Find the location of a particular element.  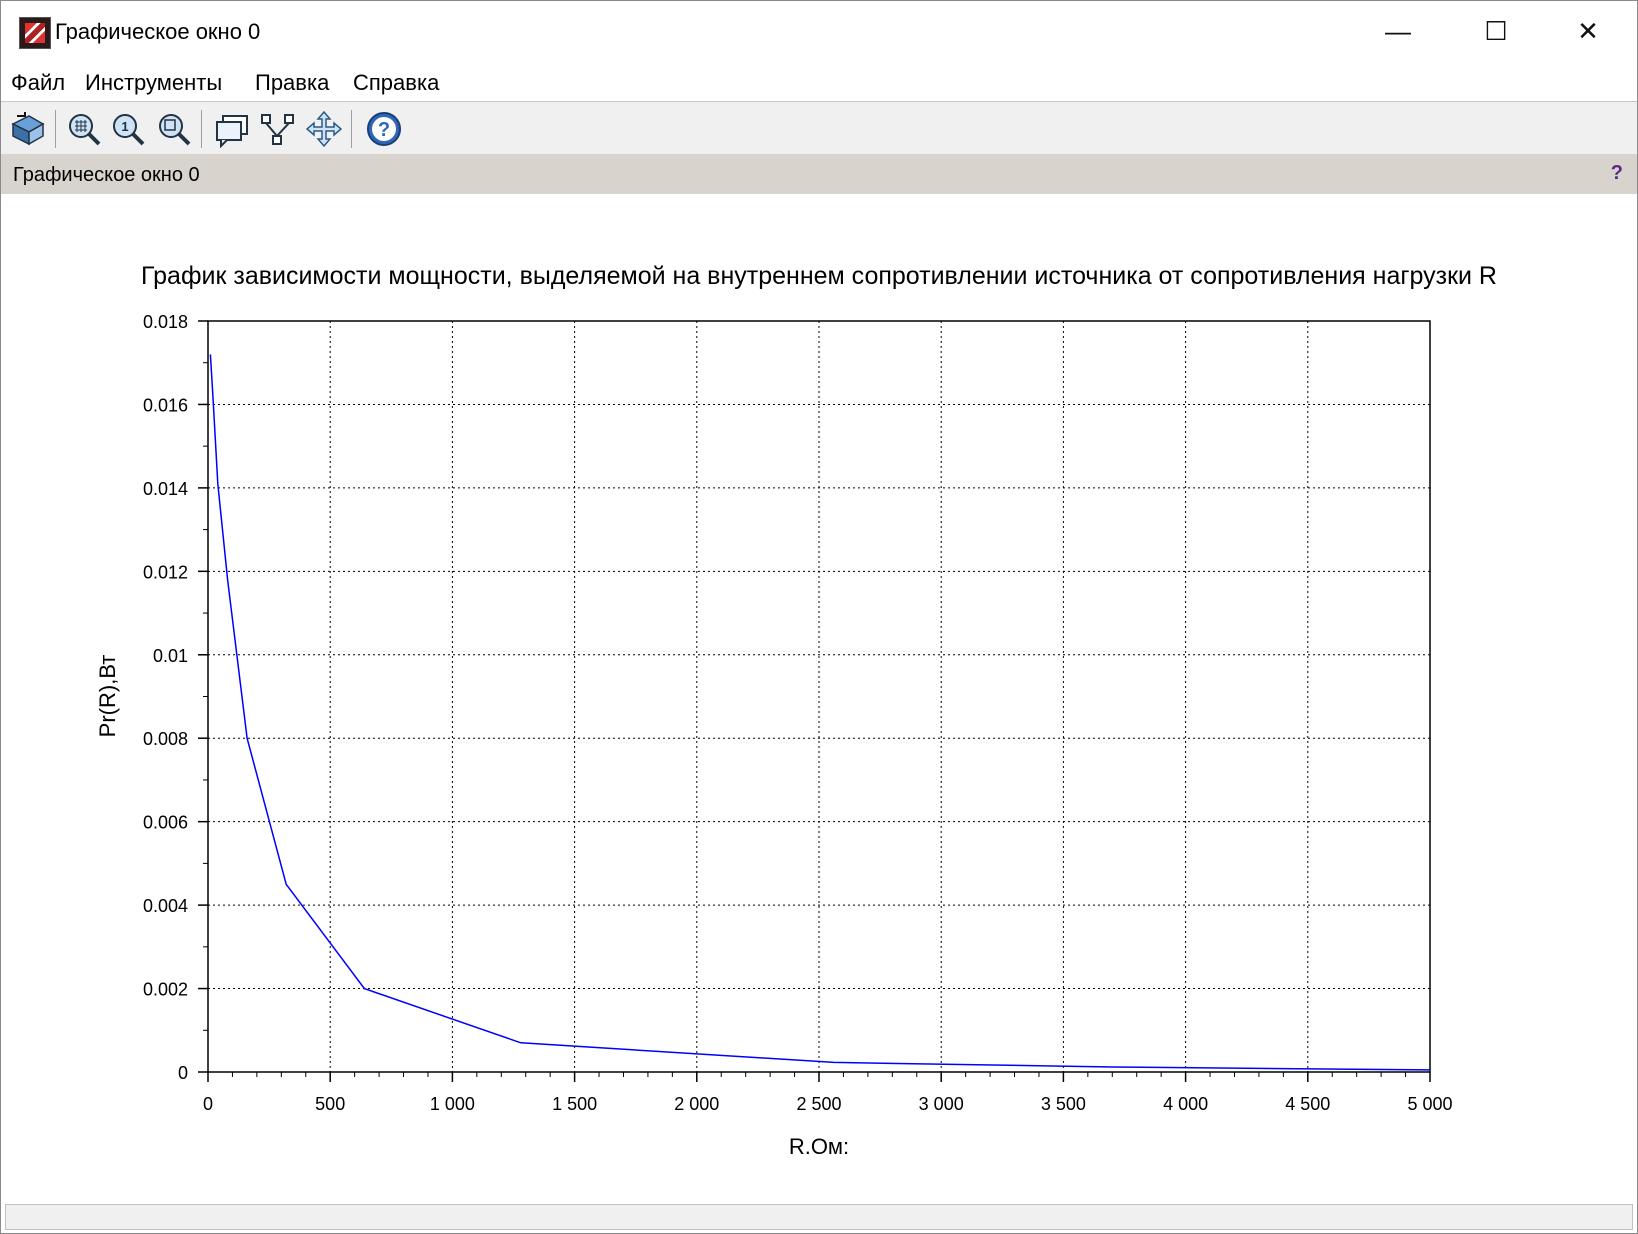

document-title: Графическое окно 0 is located at coordinates (106, 175).